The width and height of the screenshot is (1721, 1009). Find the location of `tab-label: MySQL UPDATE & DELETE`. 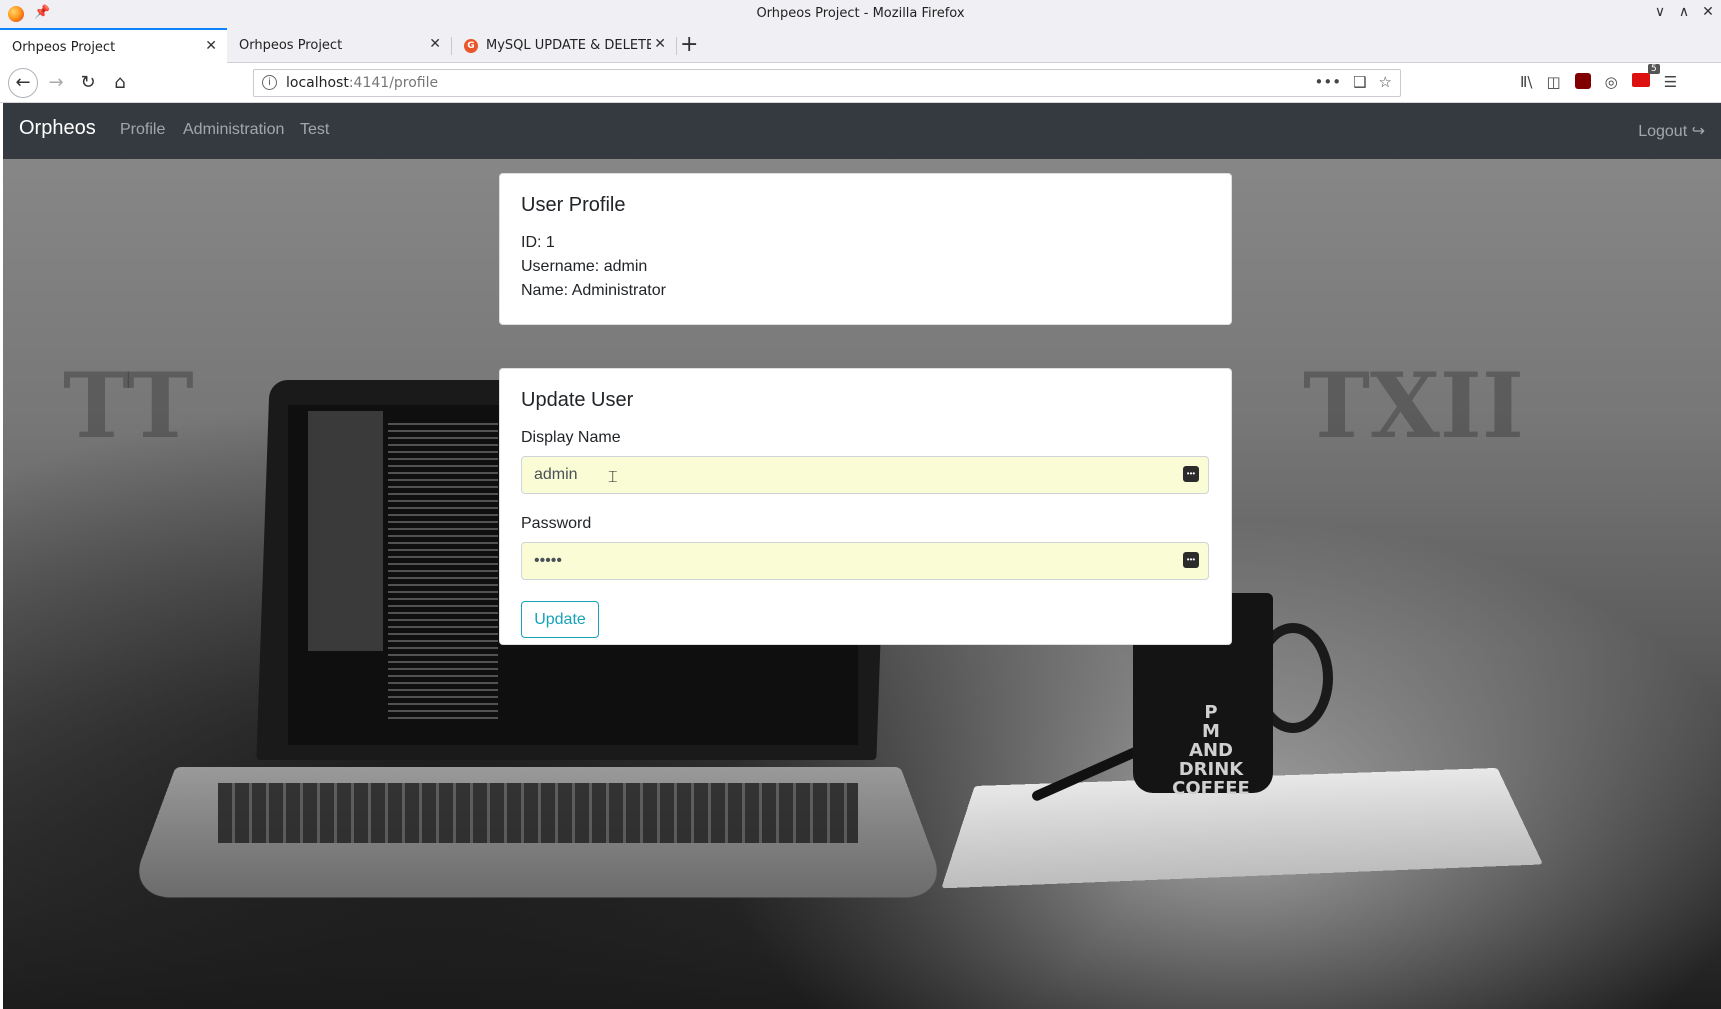

tab-label: MySQL UPDATE & DELETE is located at coordinates (568, 45).